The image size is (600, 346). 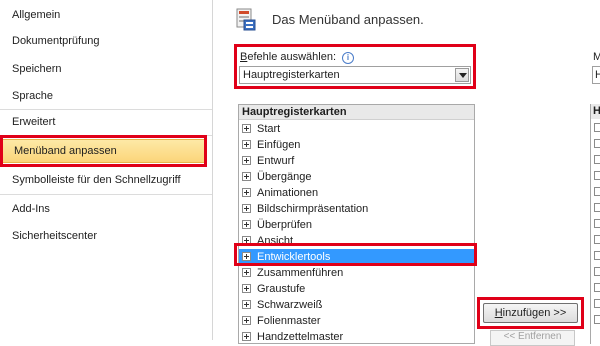 What do you see at coordinates (290, 305) in the screenshot?
I see `tree-item-label: Schwarzweiß` at bounding box center [290, 305].